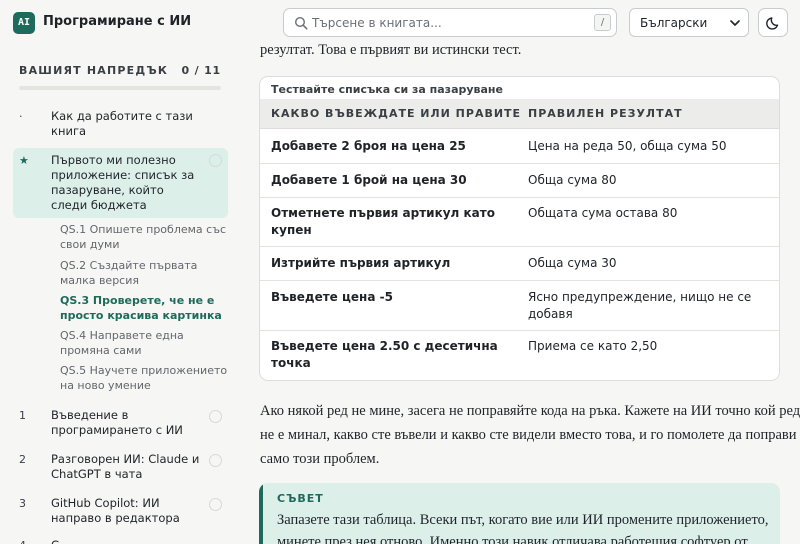  What do you see at coordinates (22, 415) in the screenshot?
I see `chapter-number: 1` at bounding box center [22, 415].